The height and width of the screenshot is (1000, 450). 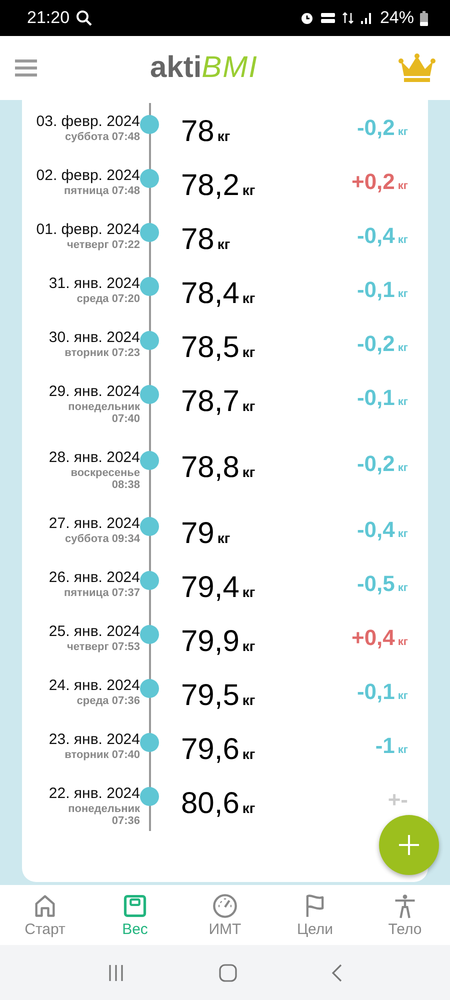 I want to click on entry-day-time: четверг 07:53, so click(x=103, y=647).